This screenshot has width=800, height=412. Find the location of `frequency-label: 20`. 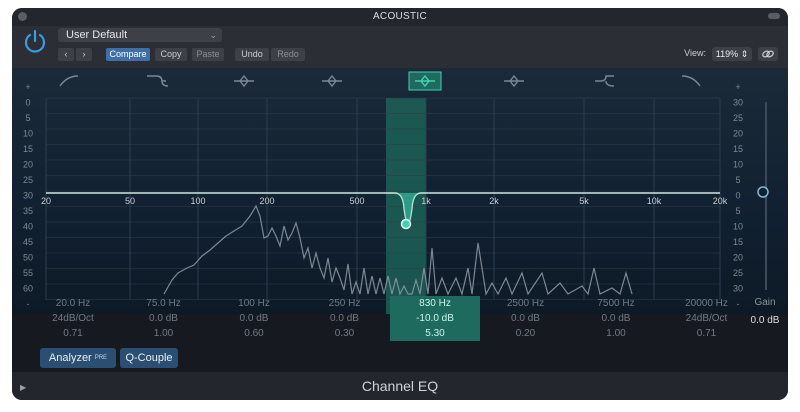

frequency-label: 20 is located at coordinates (46, 201).